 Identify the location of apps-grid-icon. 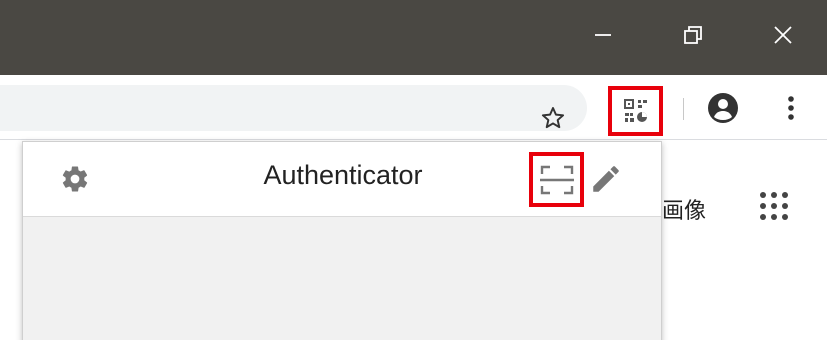
(774, 206).